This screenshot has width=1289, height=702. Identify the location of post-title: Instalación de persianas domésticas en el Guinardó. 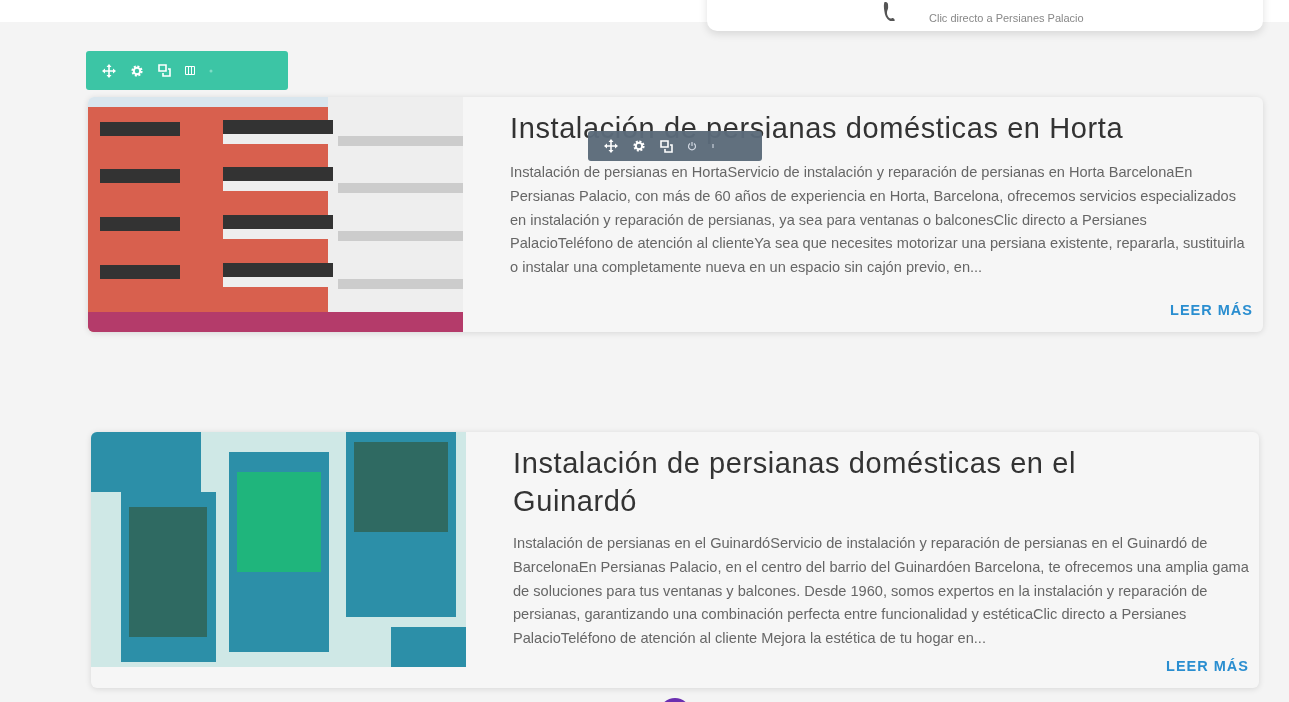
(795, 482).